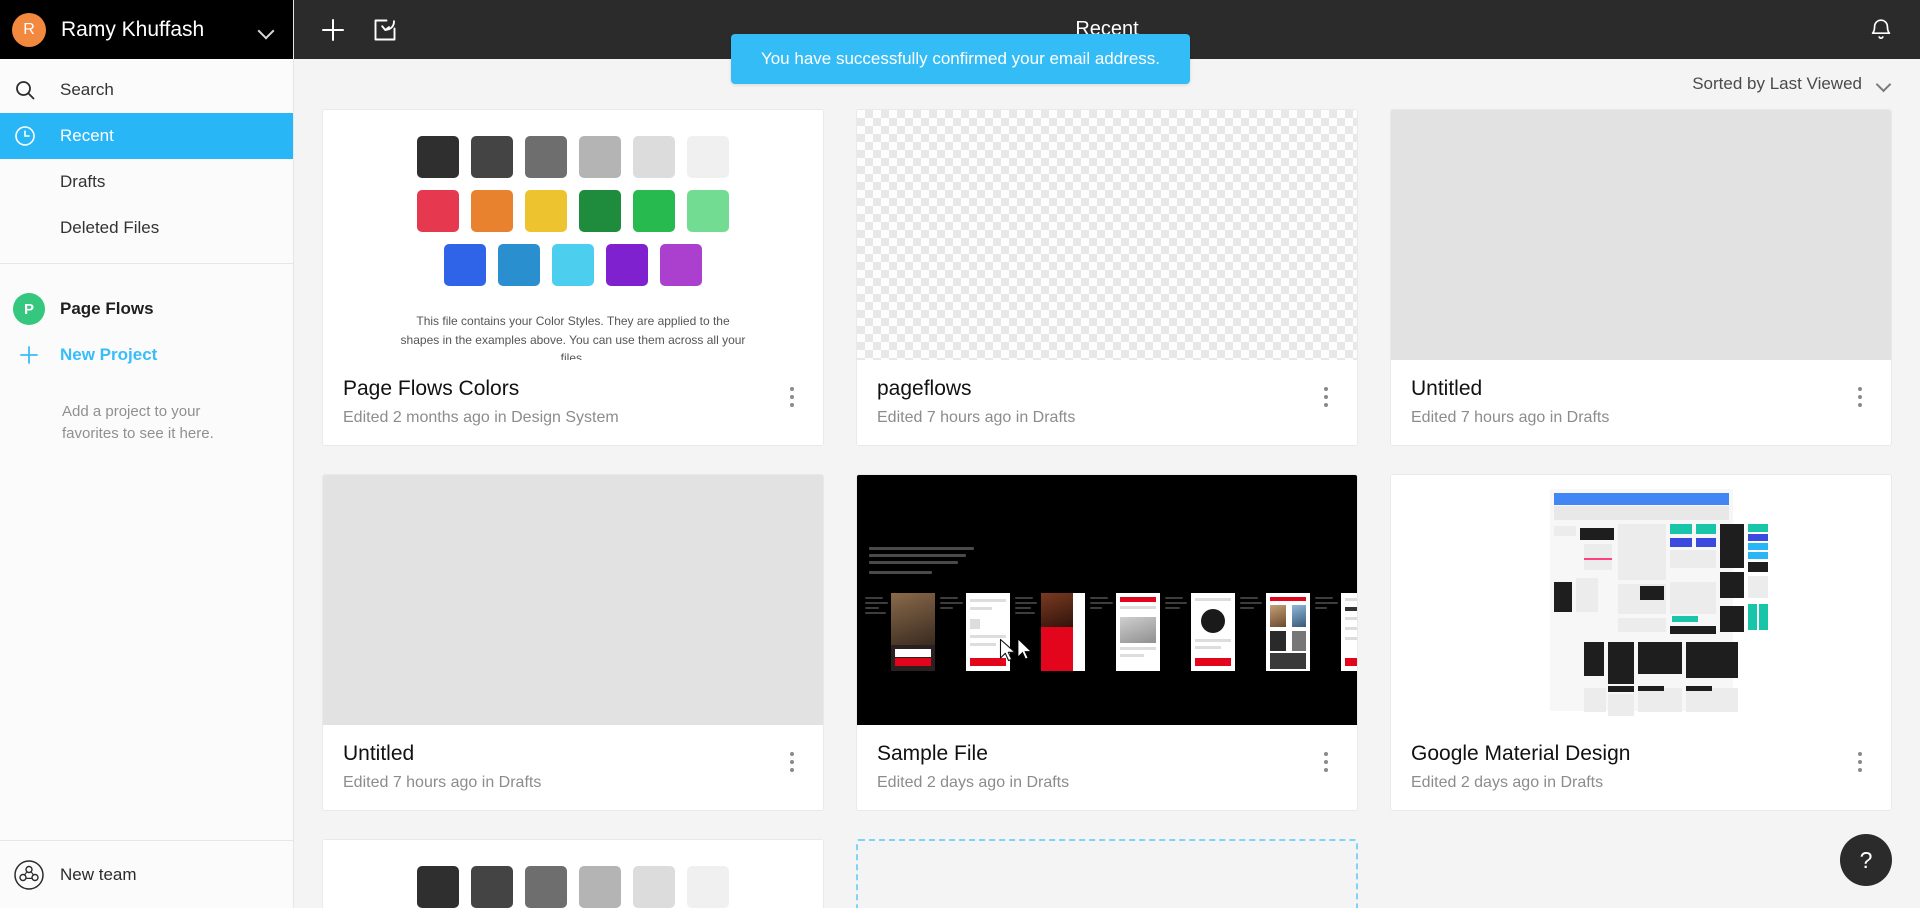  Describe the element at coordinates (110, 227) in the screenshot. I see `sidebar-item-label: Deleted Files` at that location.